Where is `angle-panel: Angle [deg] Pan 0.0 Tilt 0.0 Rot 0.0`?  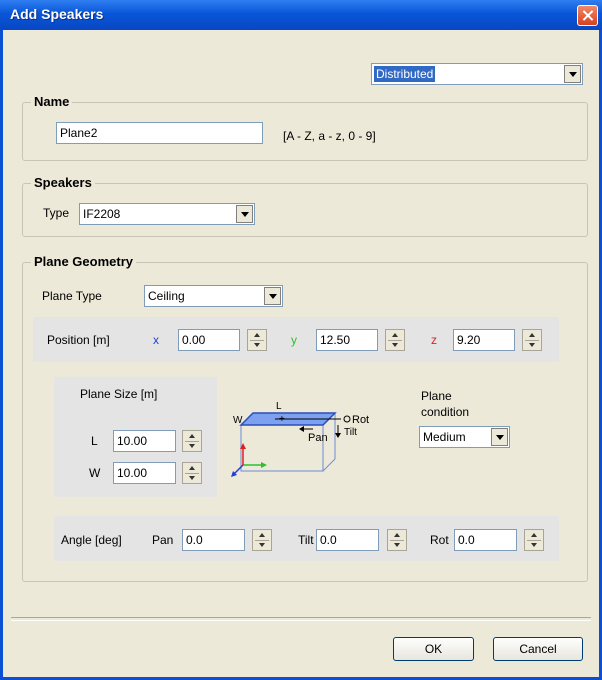 angle-panel: Angle [deg] Pan 0.0 Tilt 0.0 Rot 0.0 is located at coordinates (306, 538).